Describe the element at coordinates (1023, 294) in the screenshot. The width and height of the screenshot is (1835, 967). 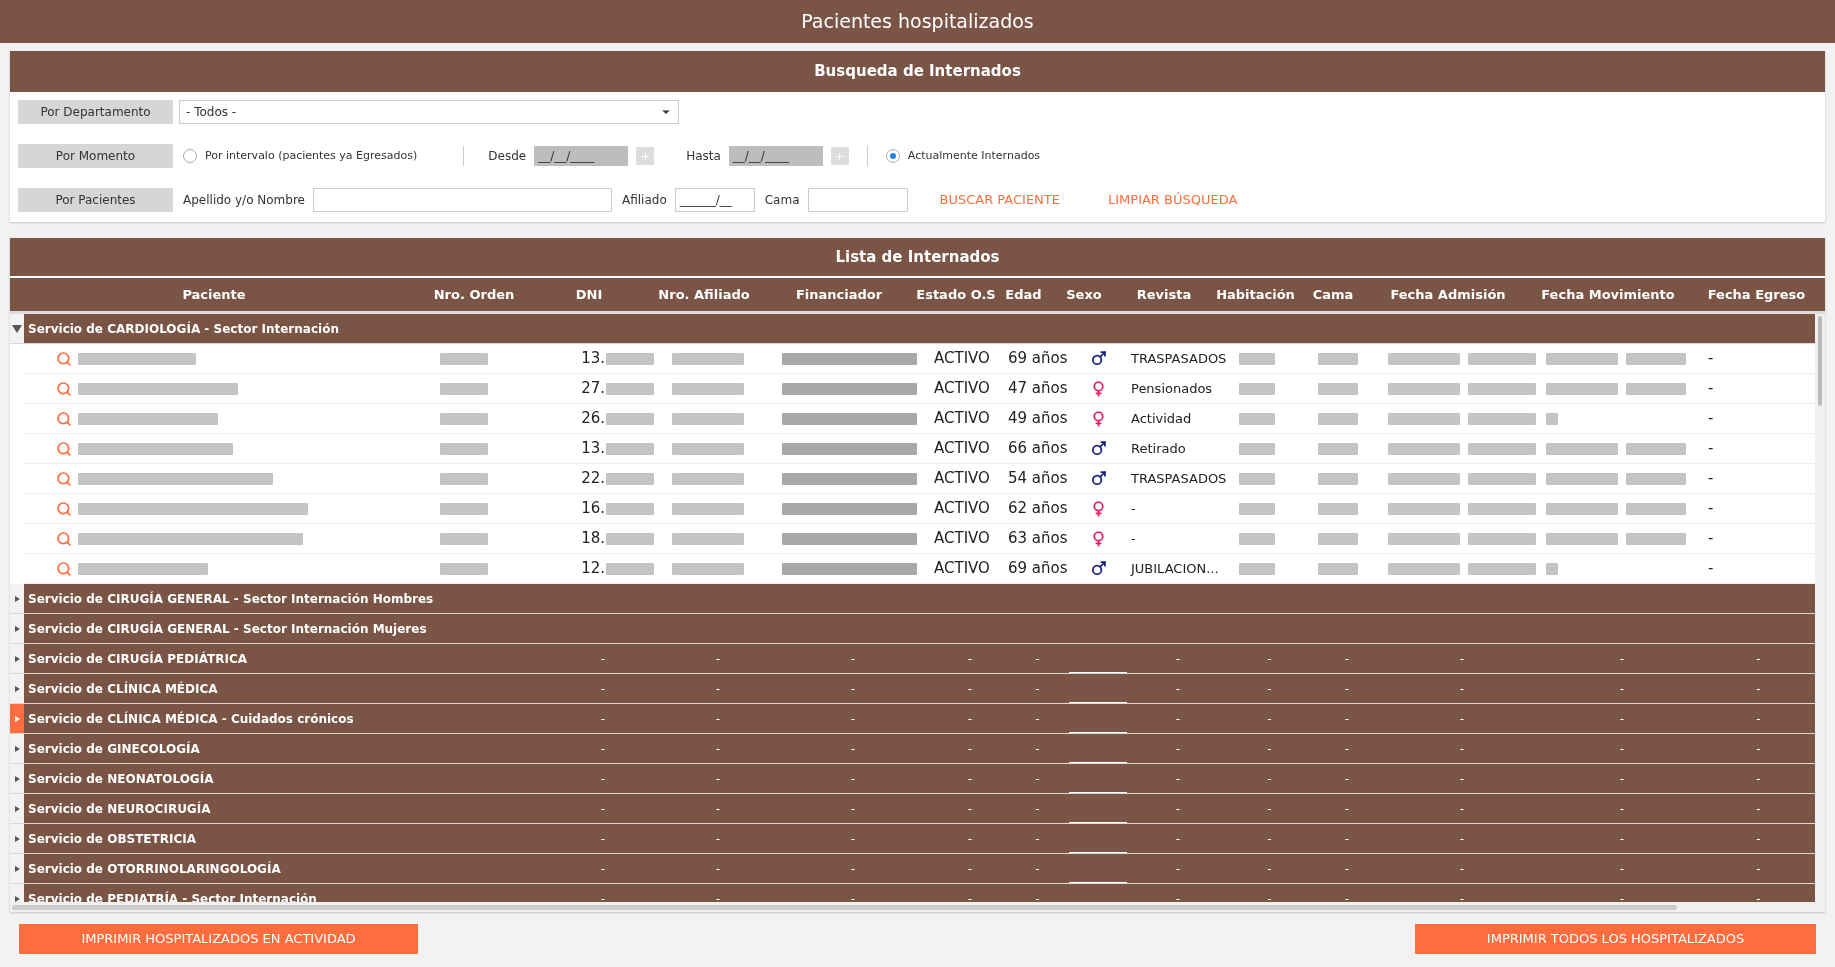
I see `column-header: Edad` at that location.